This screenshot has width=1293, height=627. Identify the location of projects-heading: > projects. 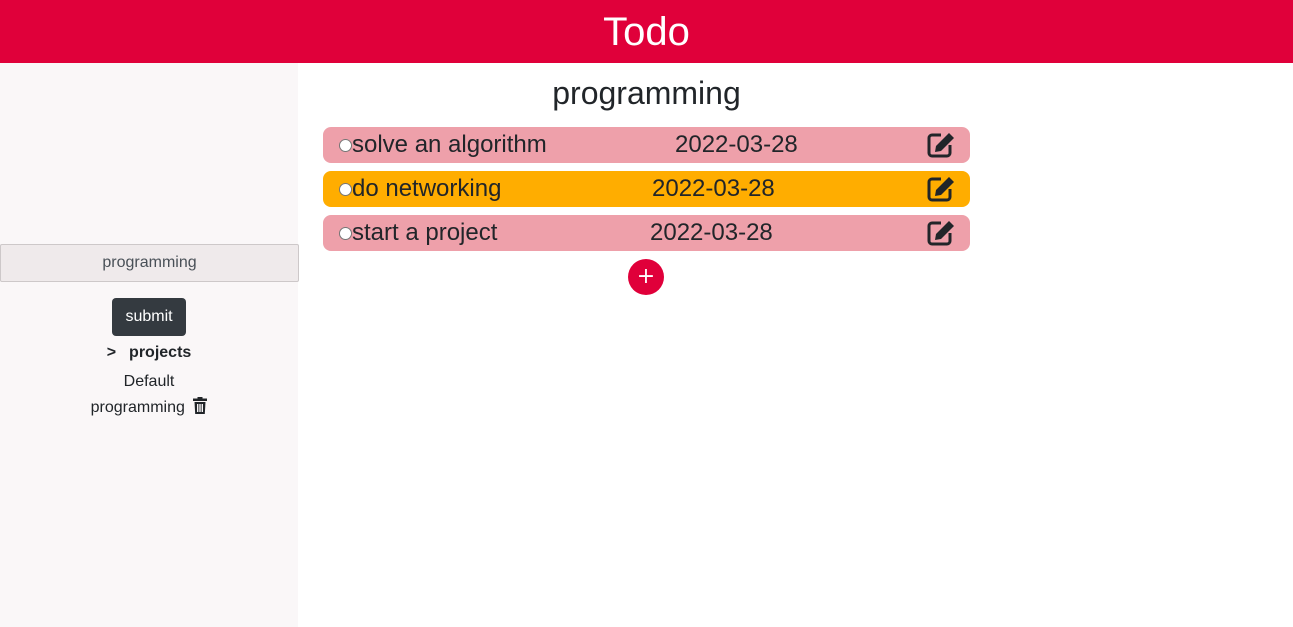
(149, 353).